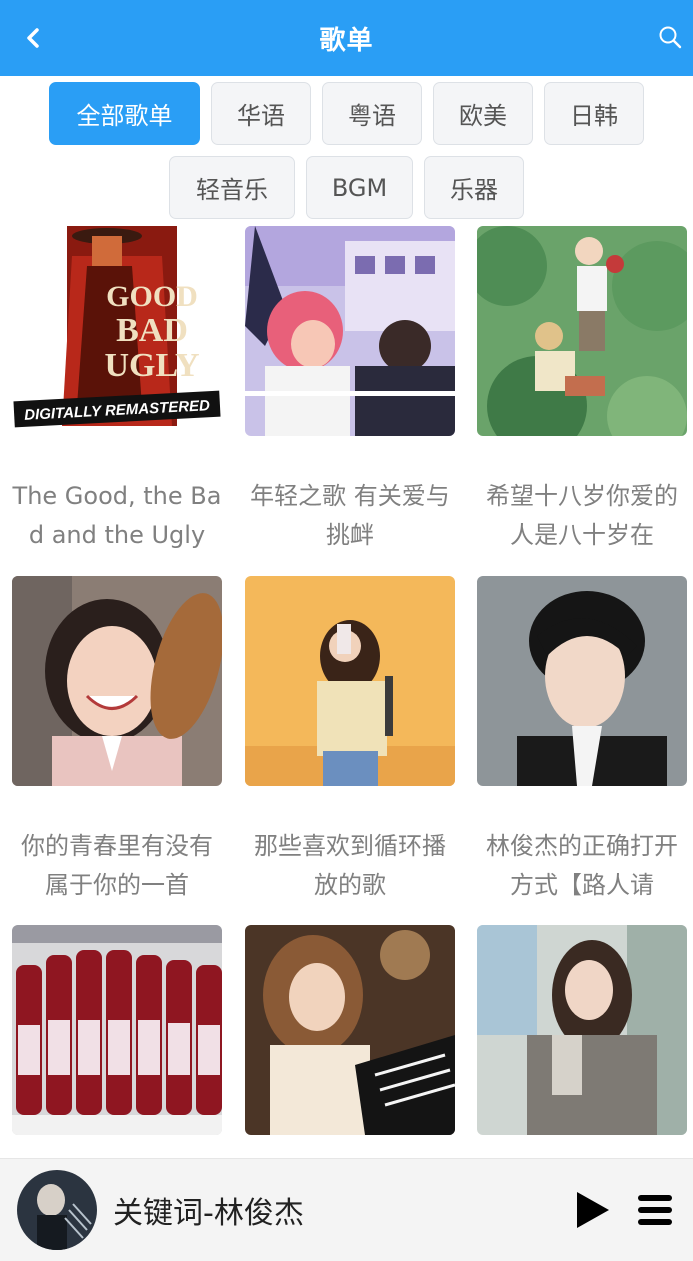 This screenshot has height=1261, width=693. Describe the element at coordinates (671, 38) in the screenshot. I see `search-icon` at that location.